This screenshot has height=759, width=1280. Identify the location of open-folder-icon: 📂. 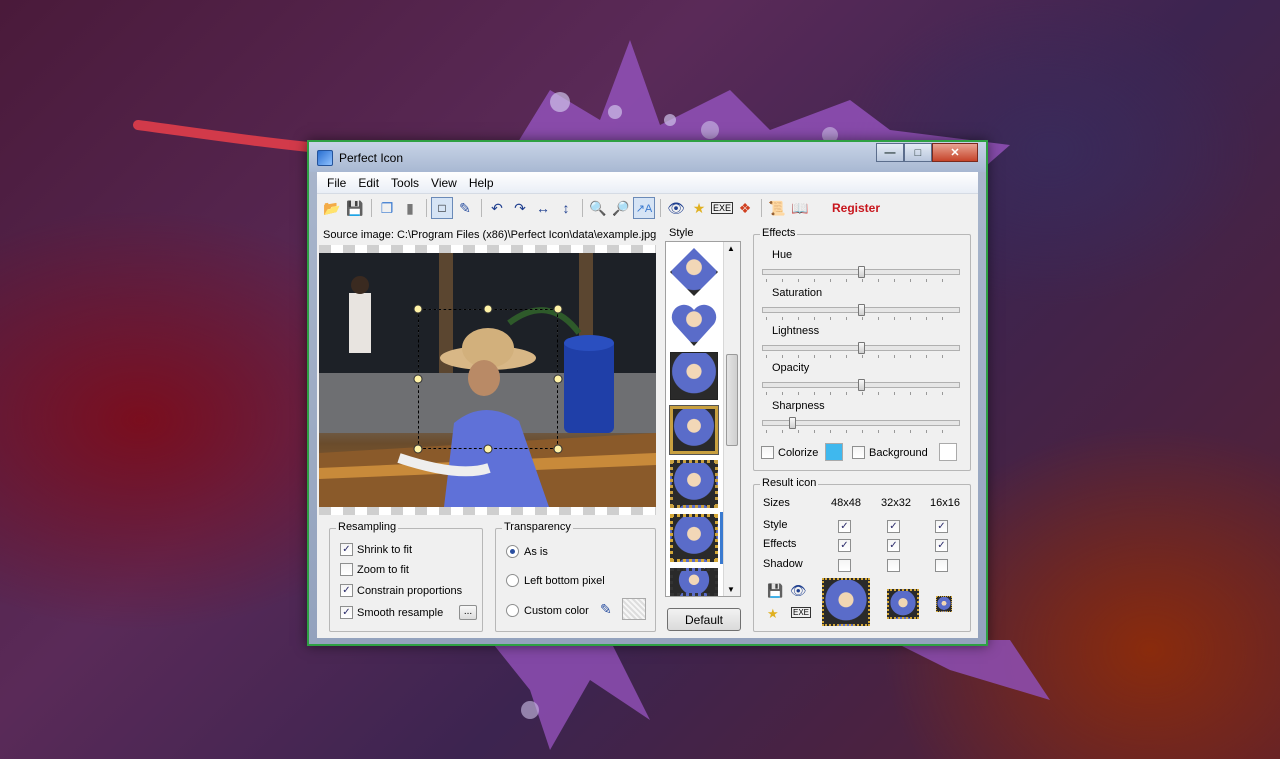
(332, 208).